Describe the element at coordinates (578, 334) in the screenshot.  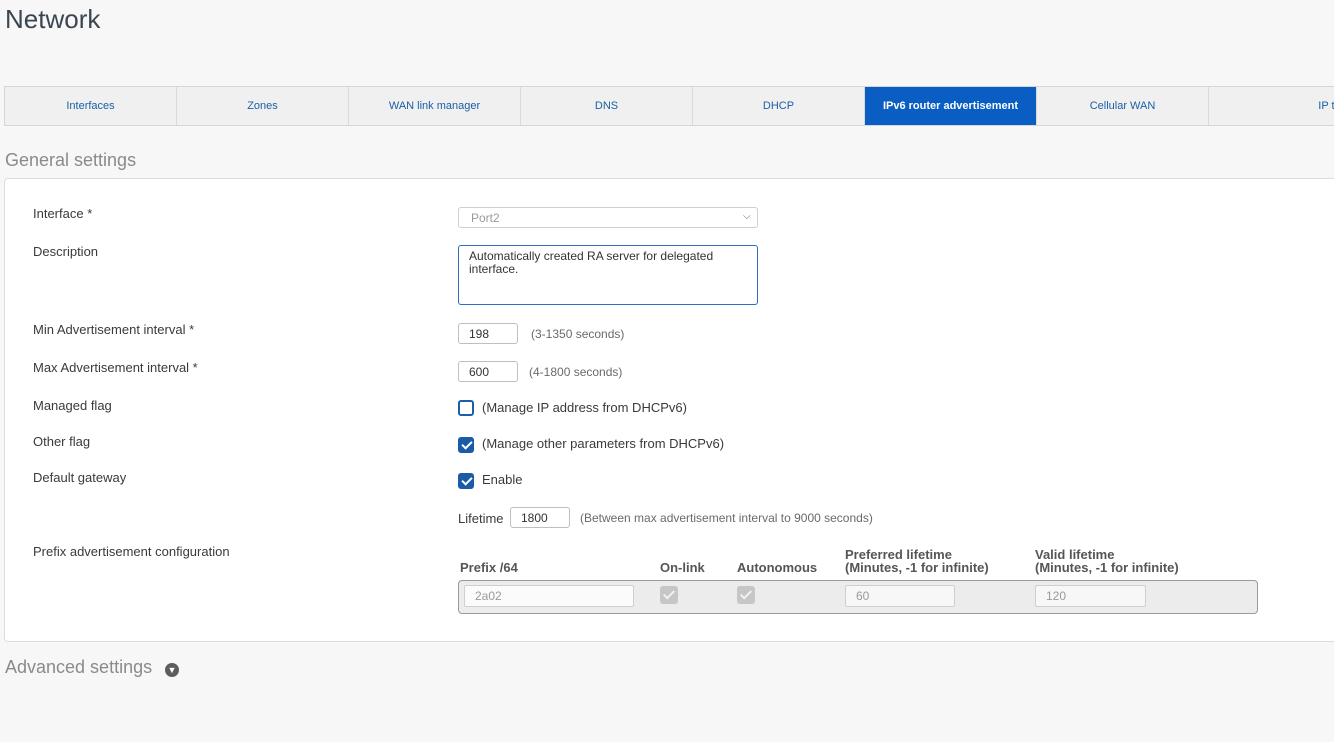
I see `min-interval-hint: (3-1350 seconds)` at that location.